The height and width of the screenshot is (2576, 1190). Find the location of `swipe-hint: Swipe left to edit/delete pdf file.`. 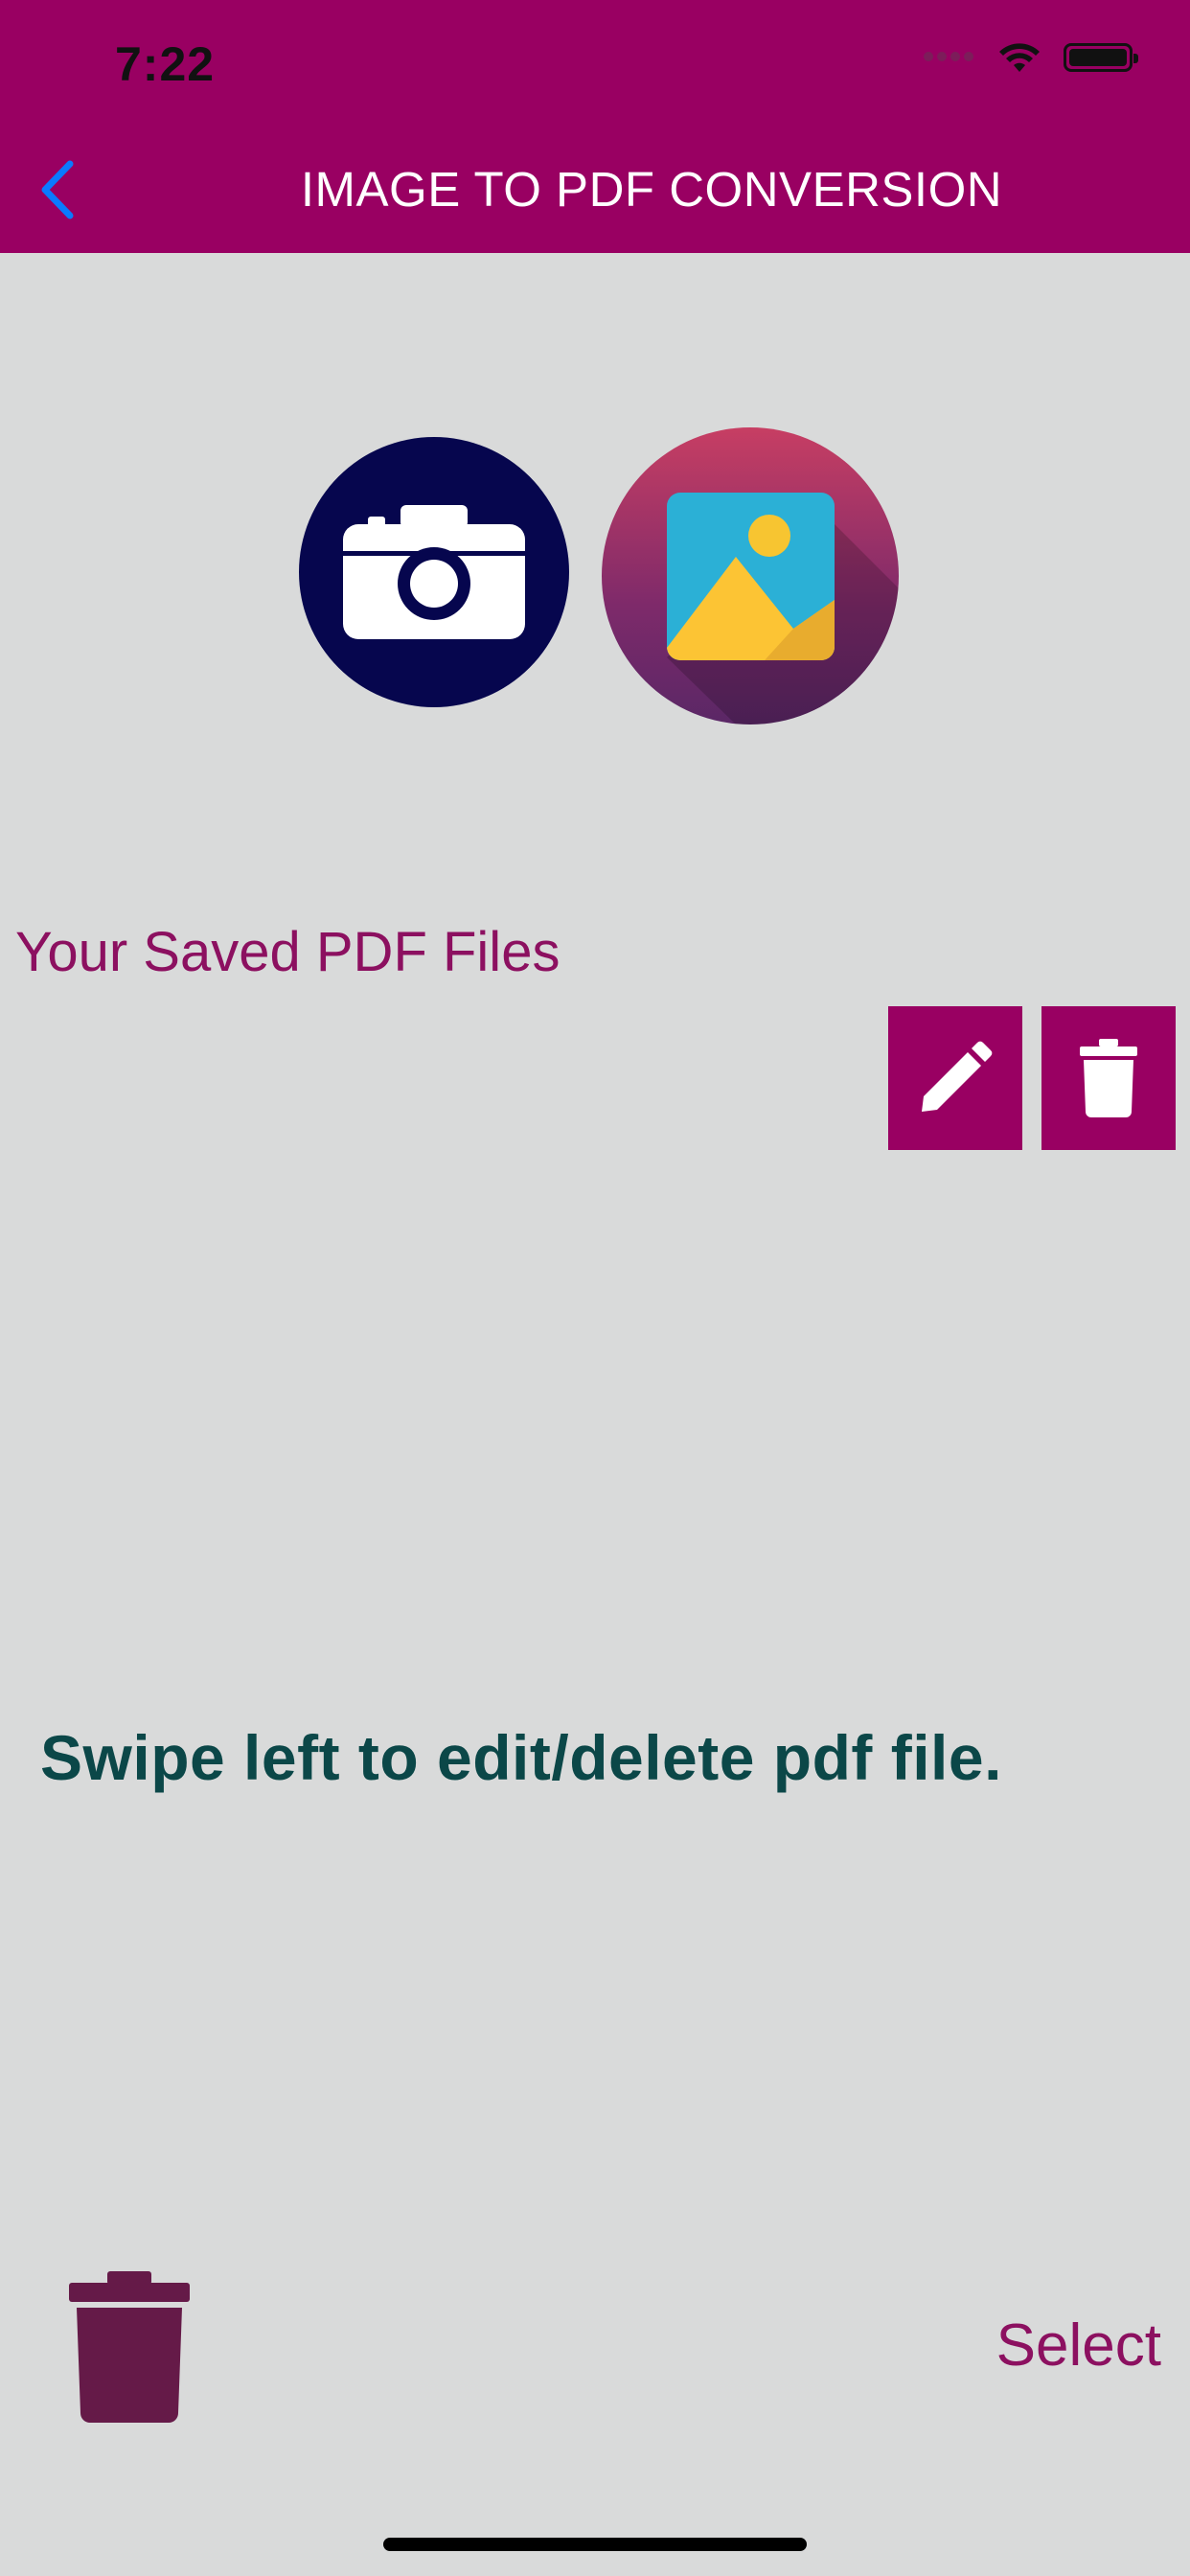

swipe-hint: Swipe left to edit/delete pdf file. is located at coordinates (521, 1757).